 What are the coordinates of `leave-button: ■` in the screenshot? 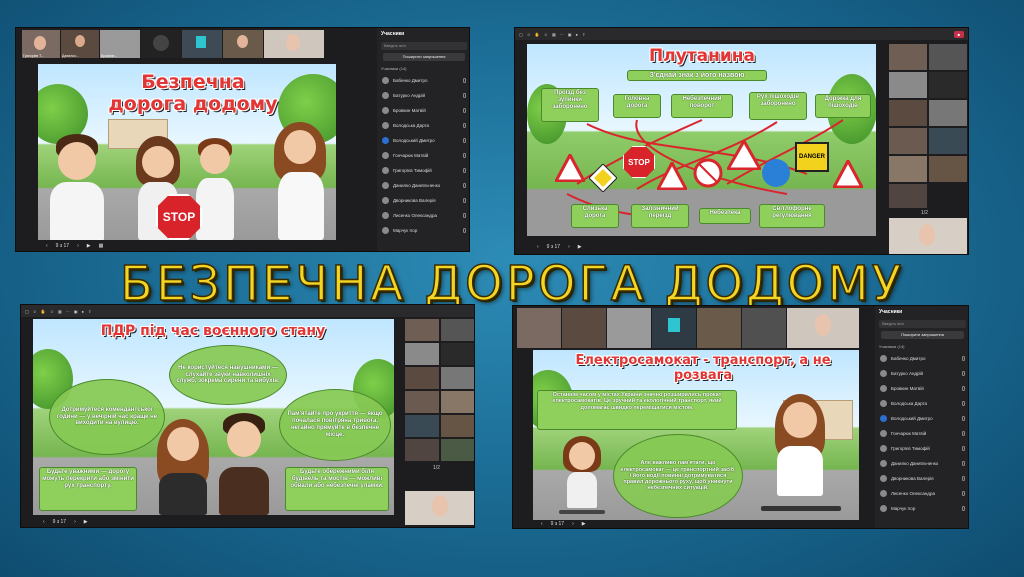 It's located at (958, 34).